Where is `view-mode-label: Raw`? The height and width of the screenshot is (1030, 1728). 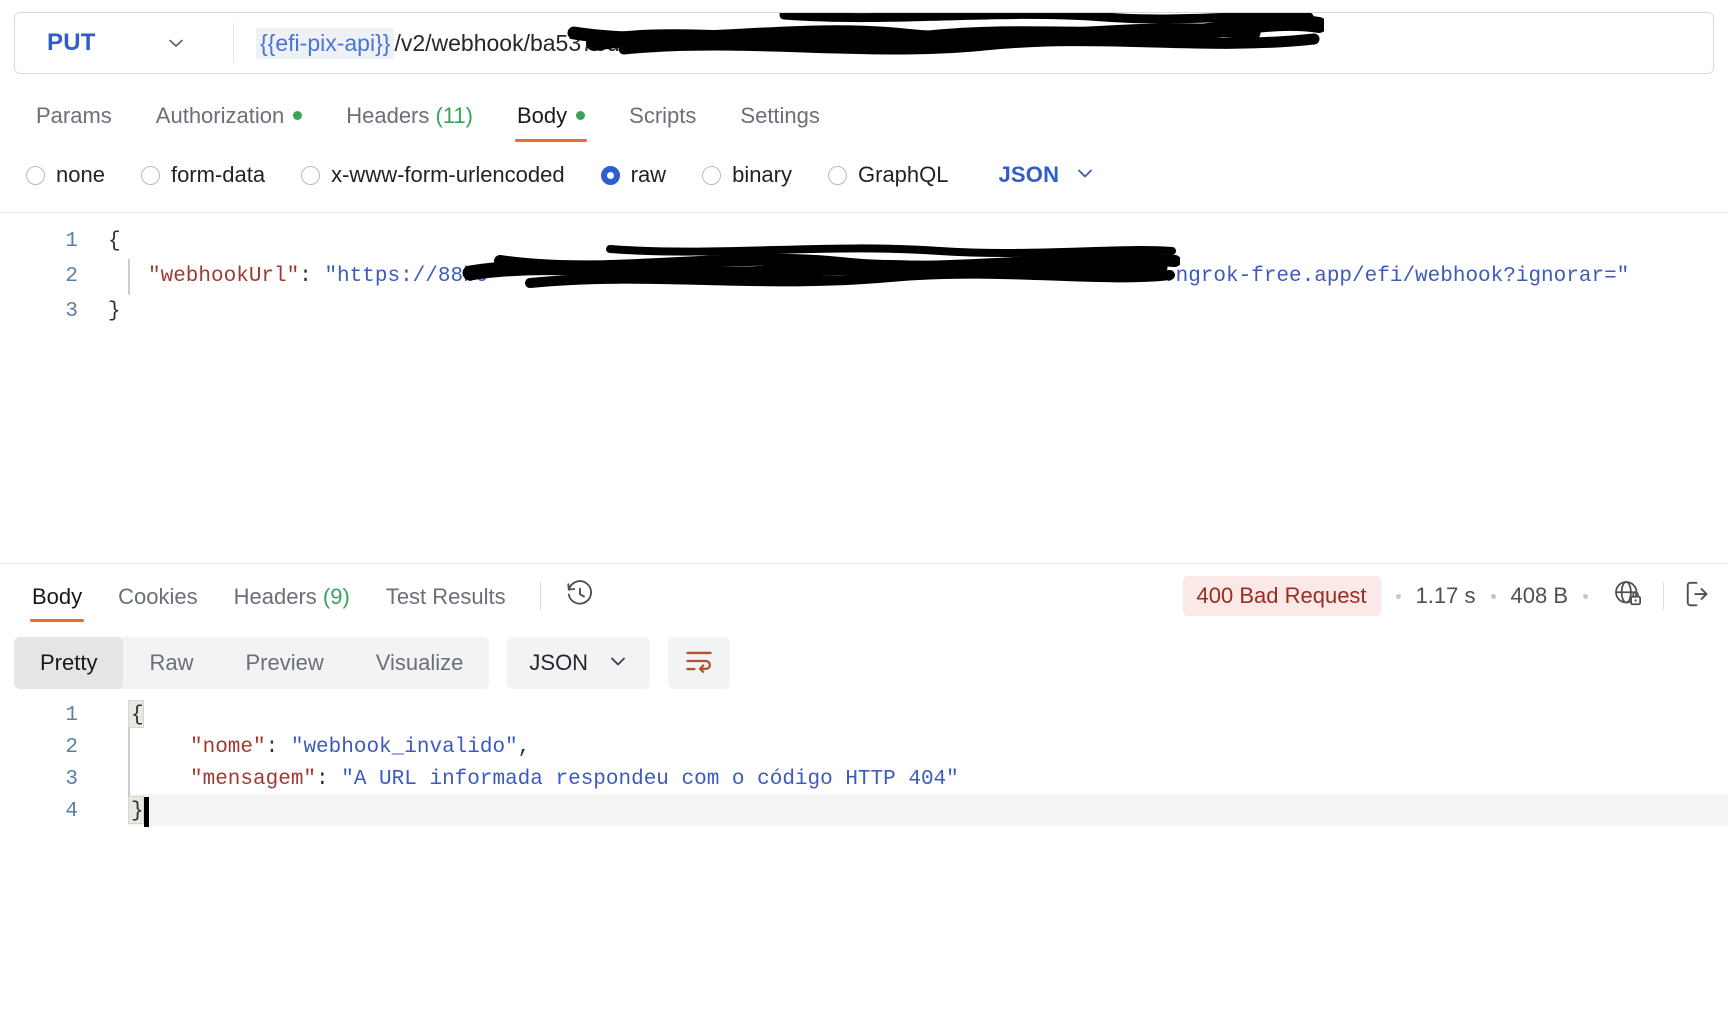 view-mode-label: Raw is located at coordinates (171, 662).